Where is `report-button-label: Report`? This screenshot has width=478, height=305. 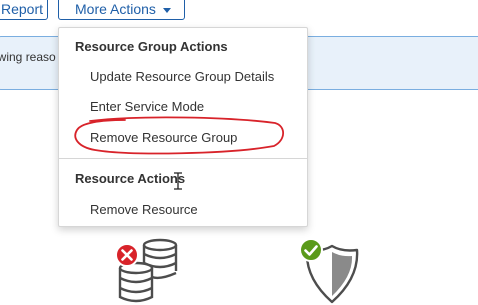
report-button-label: Report is located at coordinates (22, 9).